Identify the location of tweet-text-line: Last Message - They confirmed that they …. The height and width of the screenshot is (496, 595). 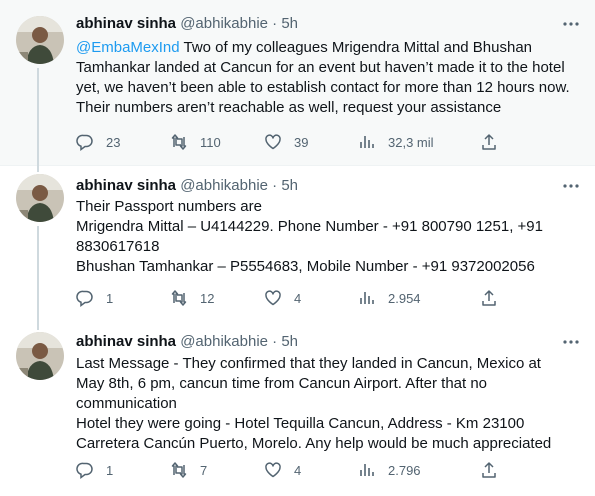
(308, 383).